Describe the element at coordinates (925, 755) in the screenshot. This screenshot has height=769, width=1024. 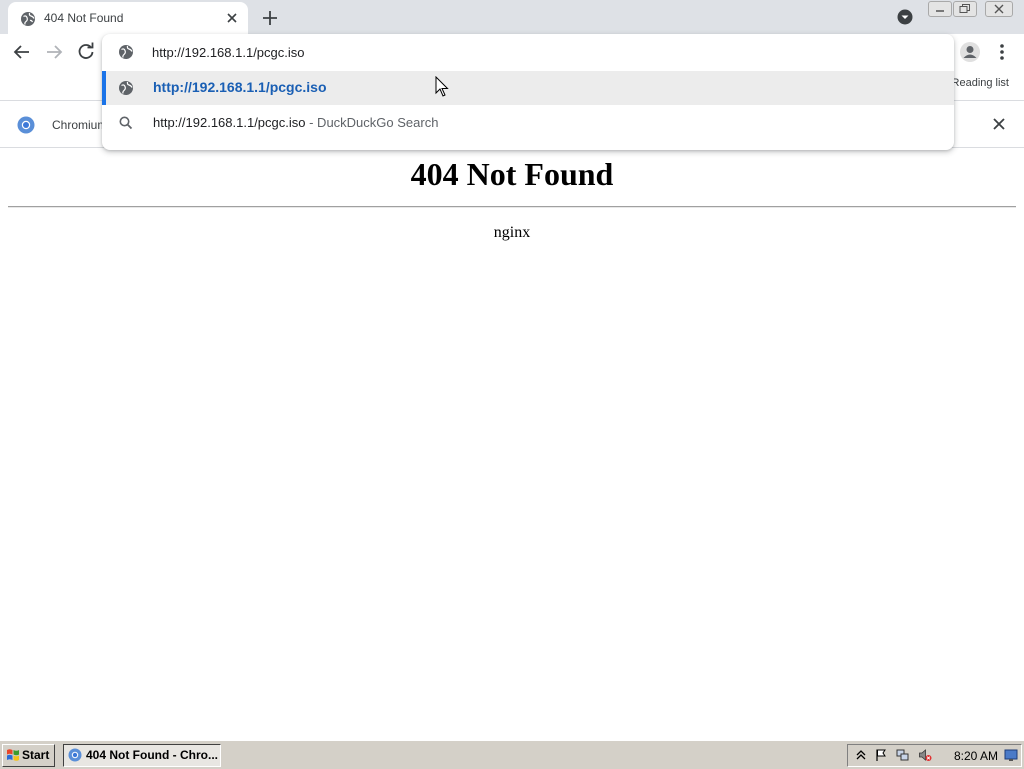
I see `volume-muted-icon` at that location.